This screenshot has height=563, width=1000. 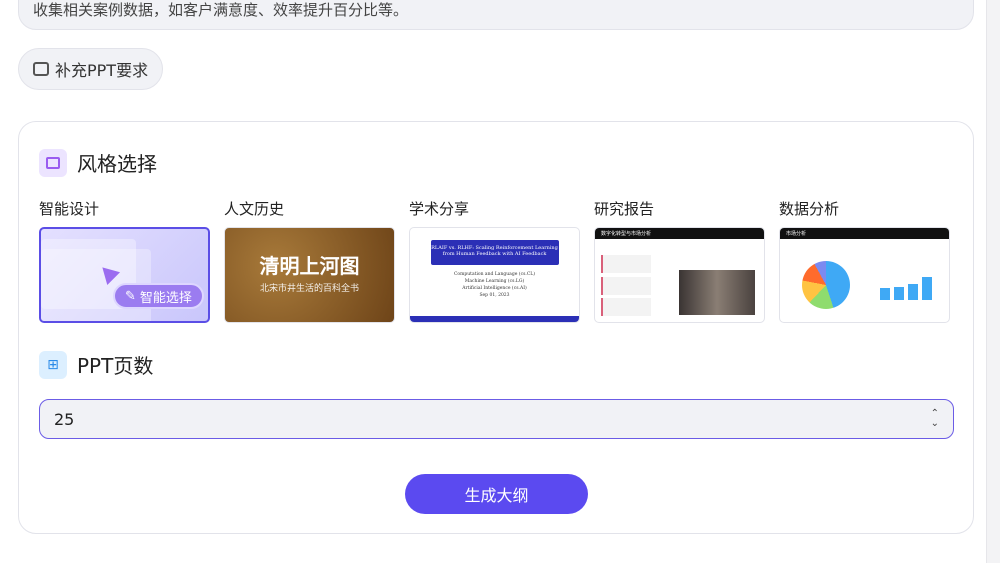 I want to click on style-report: 研究报告 数字化转型与市场分析, so click(x=679, y=260).